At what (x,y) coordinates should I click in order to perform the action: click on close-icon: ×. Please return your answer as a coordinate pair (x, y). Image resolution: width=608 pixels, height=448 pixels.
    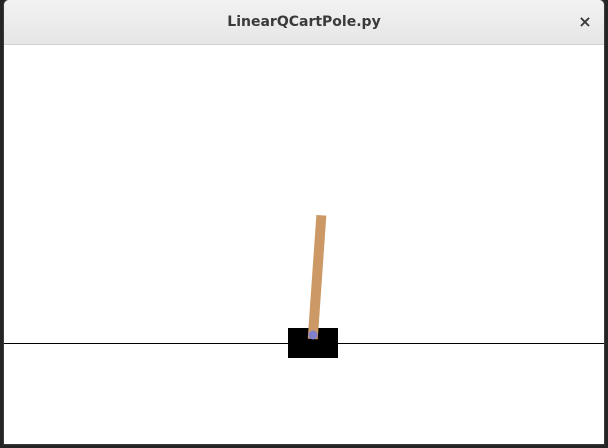
    Looking at the image, I should click on (585, 22).